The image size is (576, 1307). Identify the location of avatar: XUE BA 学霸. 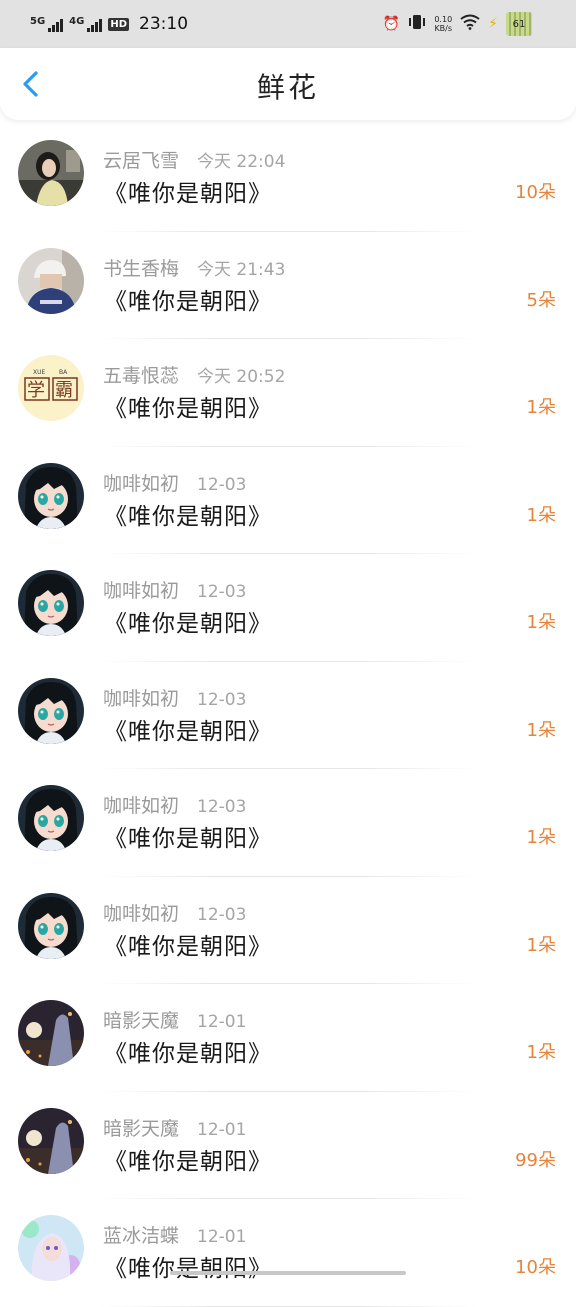
(51, 388).